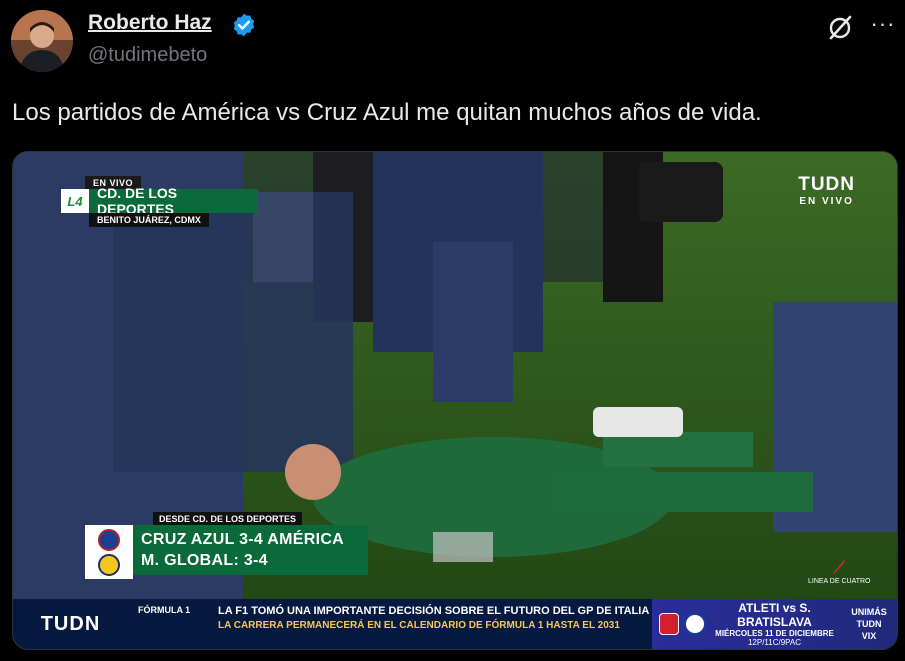 The height and width of the screenshot is (661, 905). Describe the element at coordinates (109, 564) in the screenshot. I see `america-crest-icon` at that location.